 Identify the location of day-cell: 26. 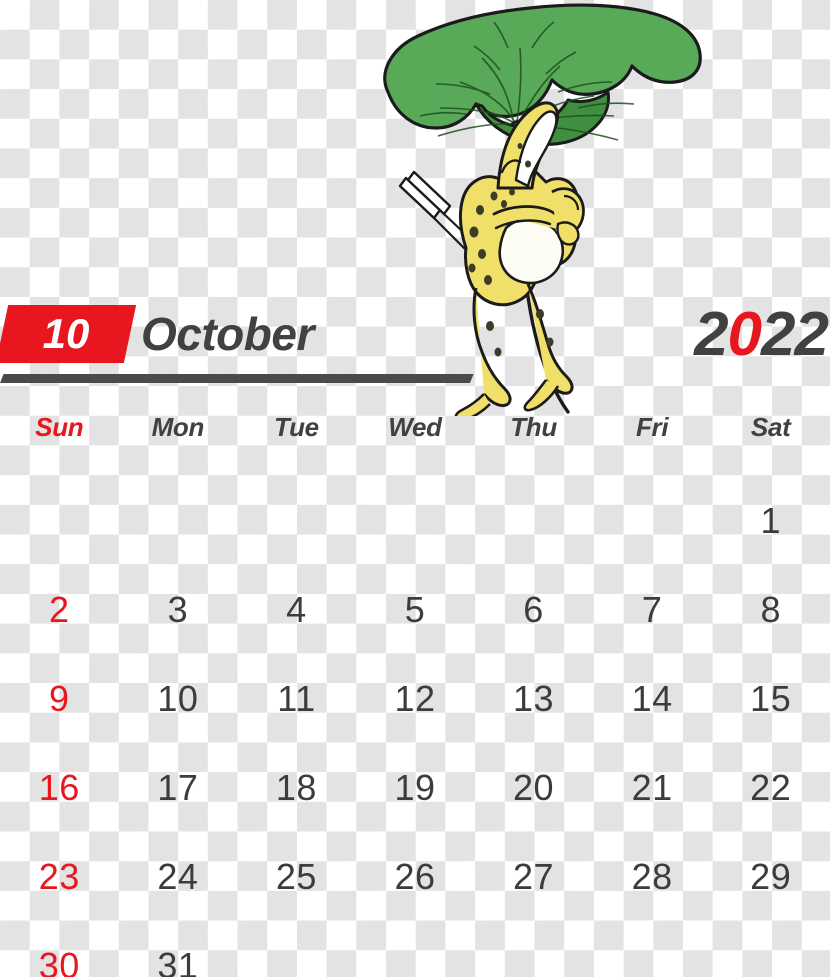
(415, 876).